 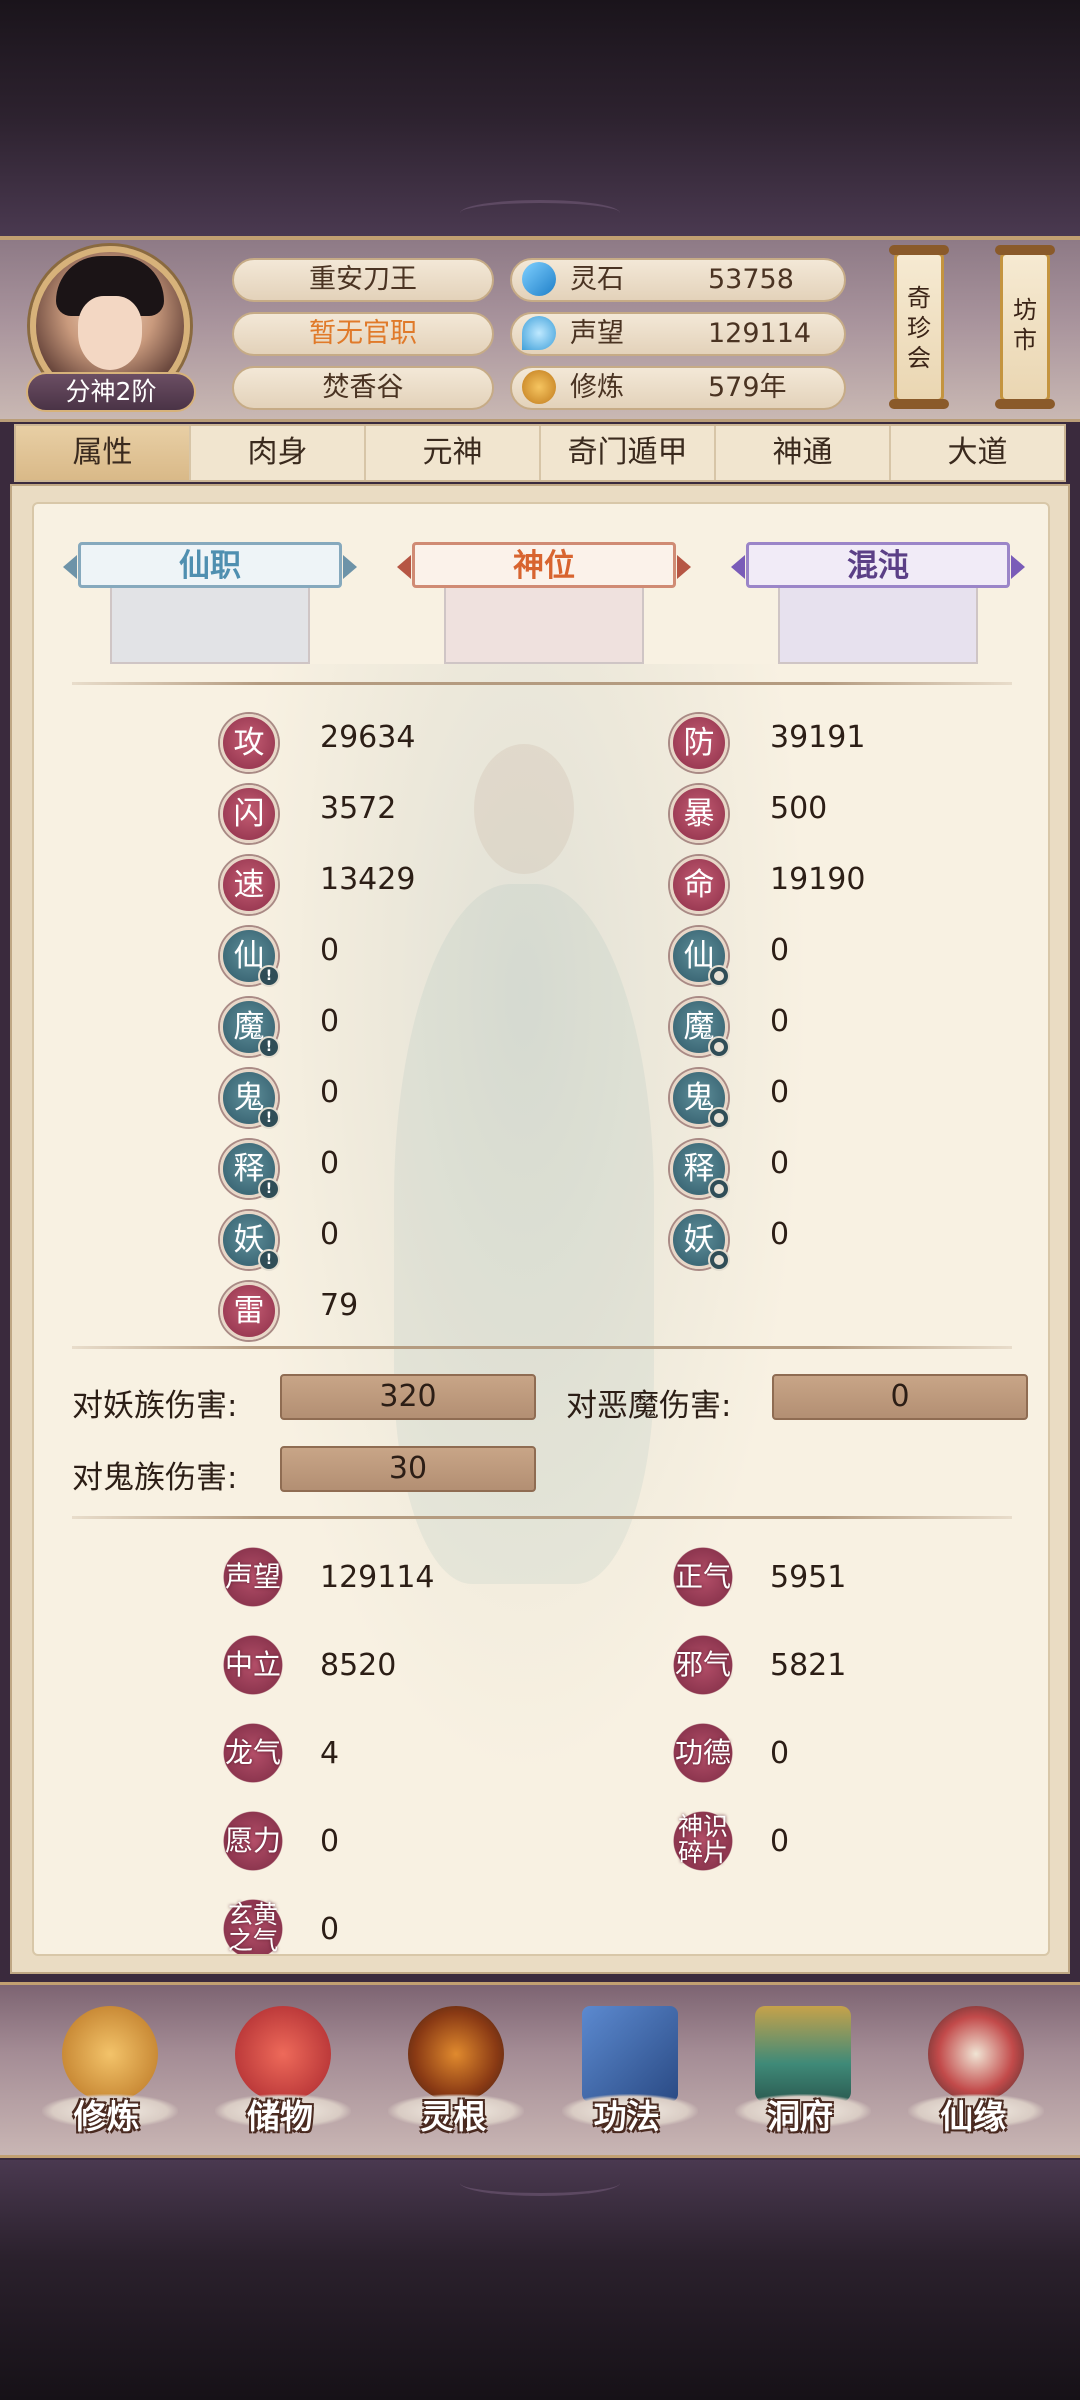 I want to click on stat-row: 攻 29634, so click(x=370, y=744).